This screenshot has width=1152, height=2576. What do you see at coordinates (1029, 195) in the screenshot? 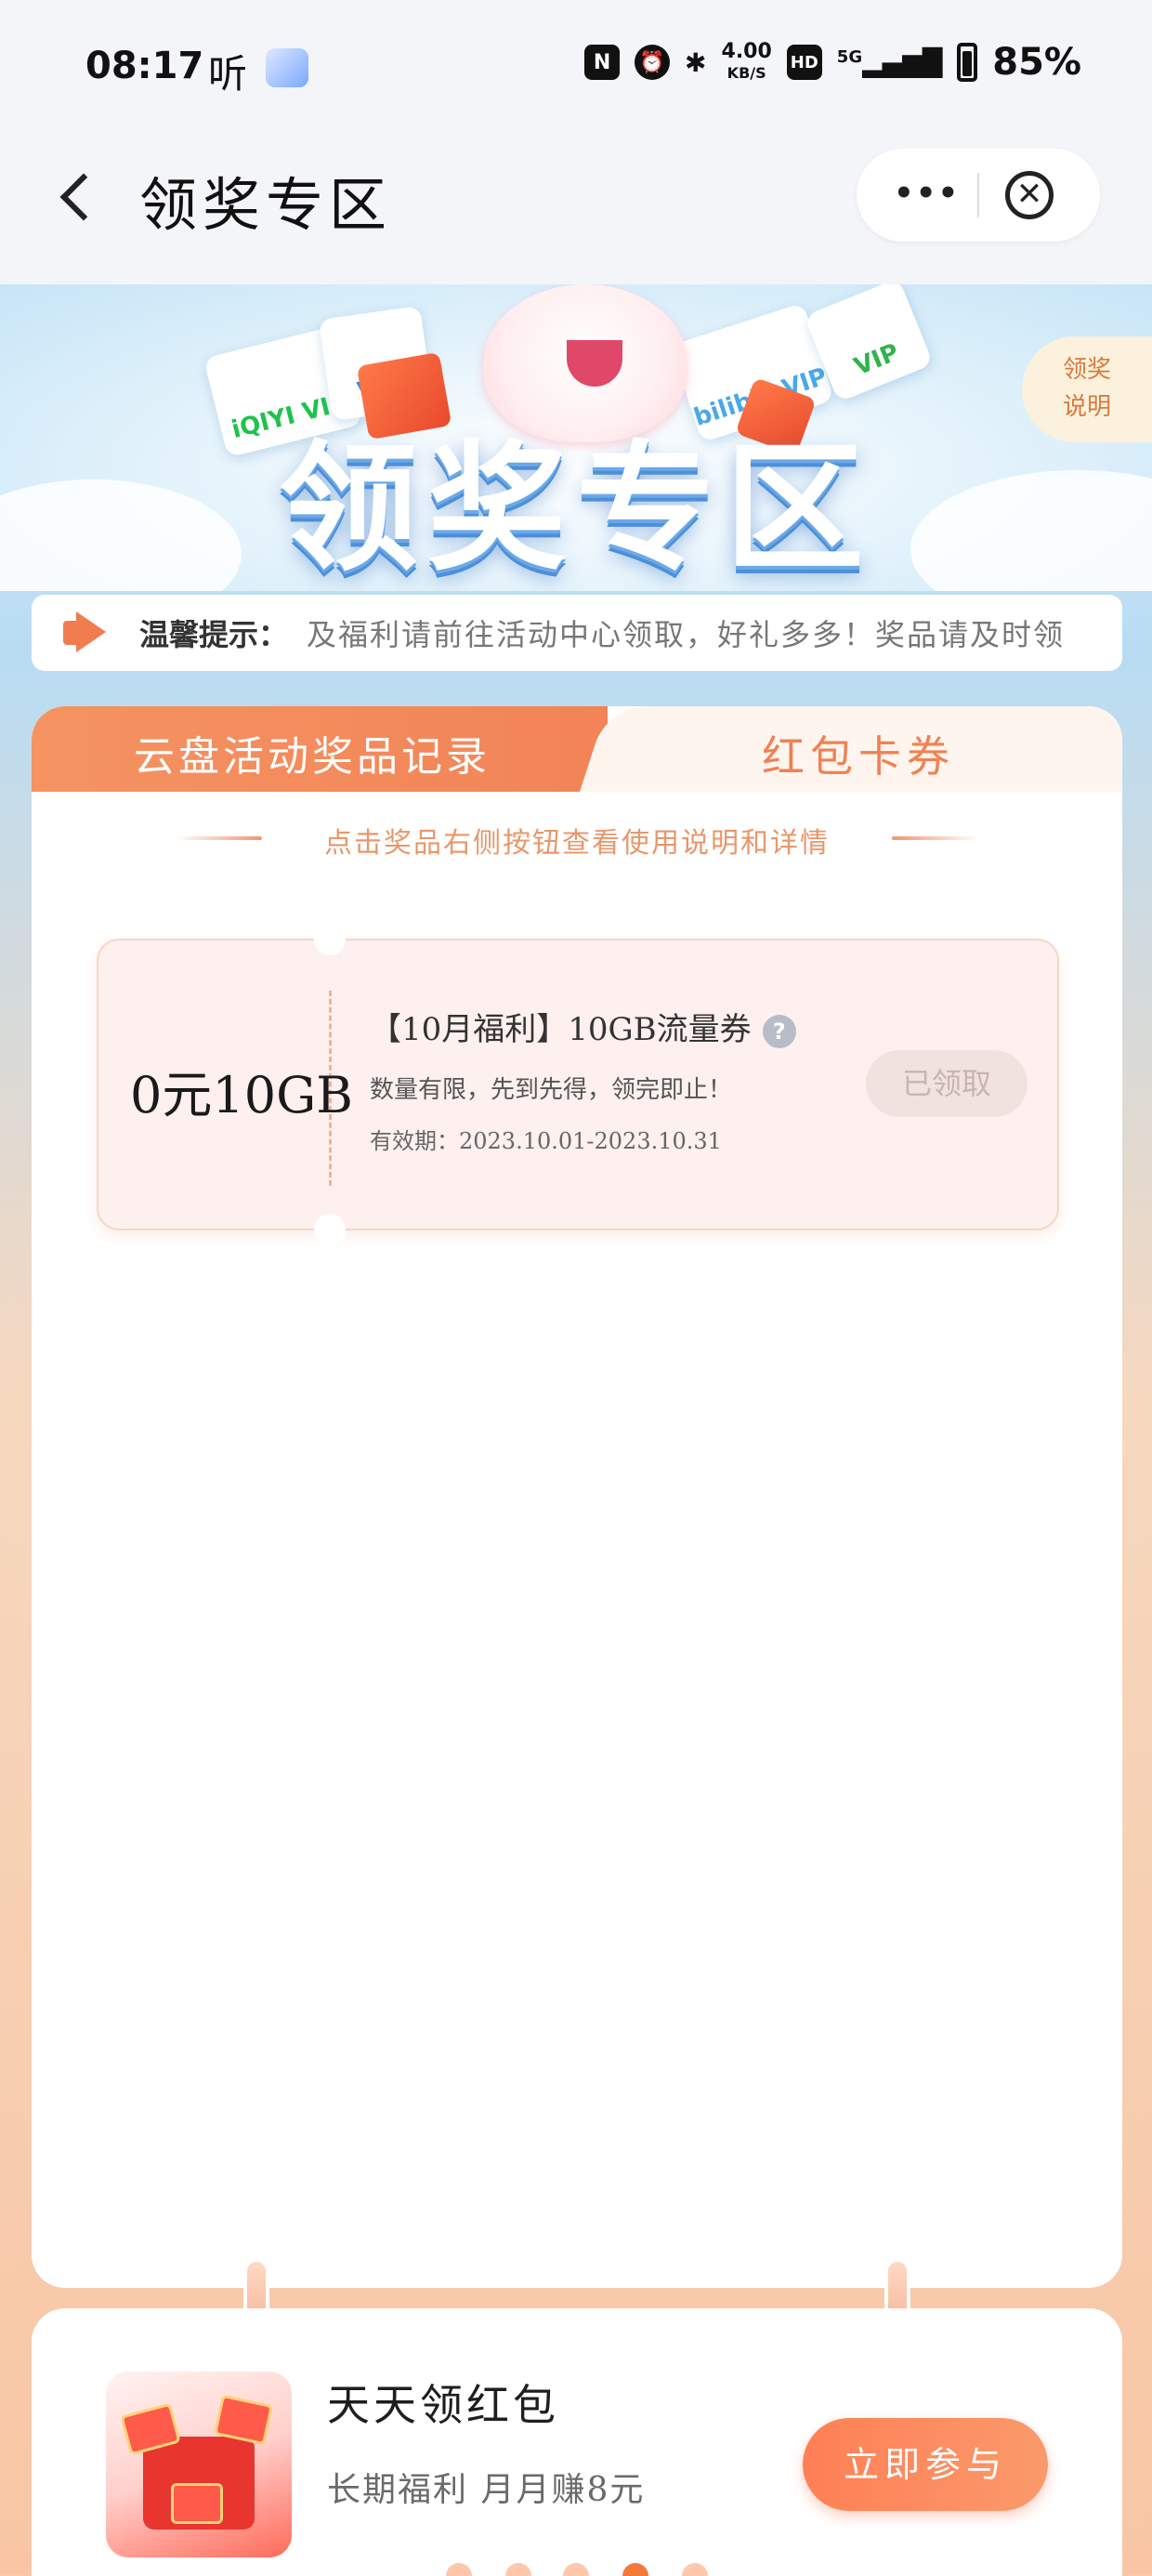
I see `close-button: ✕` at bounding box center [1029, 195].